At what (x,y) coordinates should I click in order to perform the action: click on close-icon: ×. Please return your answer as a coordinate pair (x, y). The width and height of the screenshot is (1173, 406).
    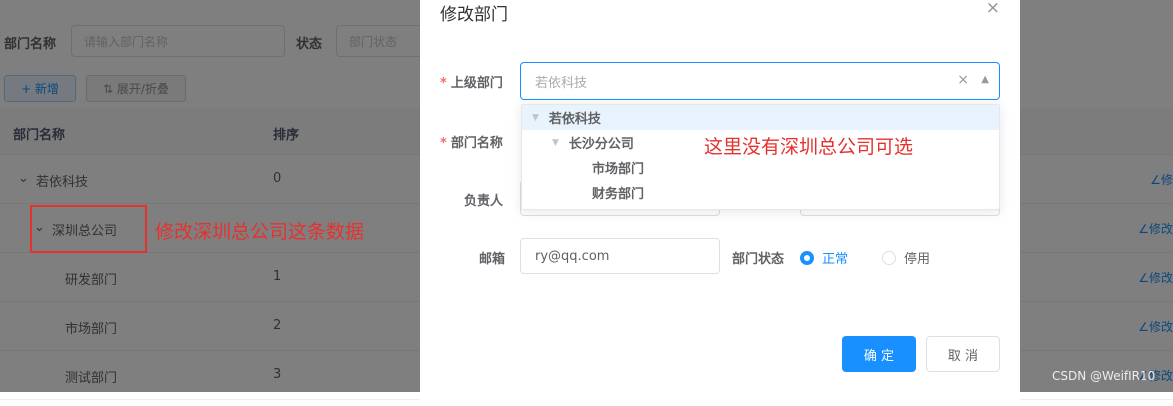
    Looking at the image, I should click on (993, 9).